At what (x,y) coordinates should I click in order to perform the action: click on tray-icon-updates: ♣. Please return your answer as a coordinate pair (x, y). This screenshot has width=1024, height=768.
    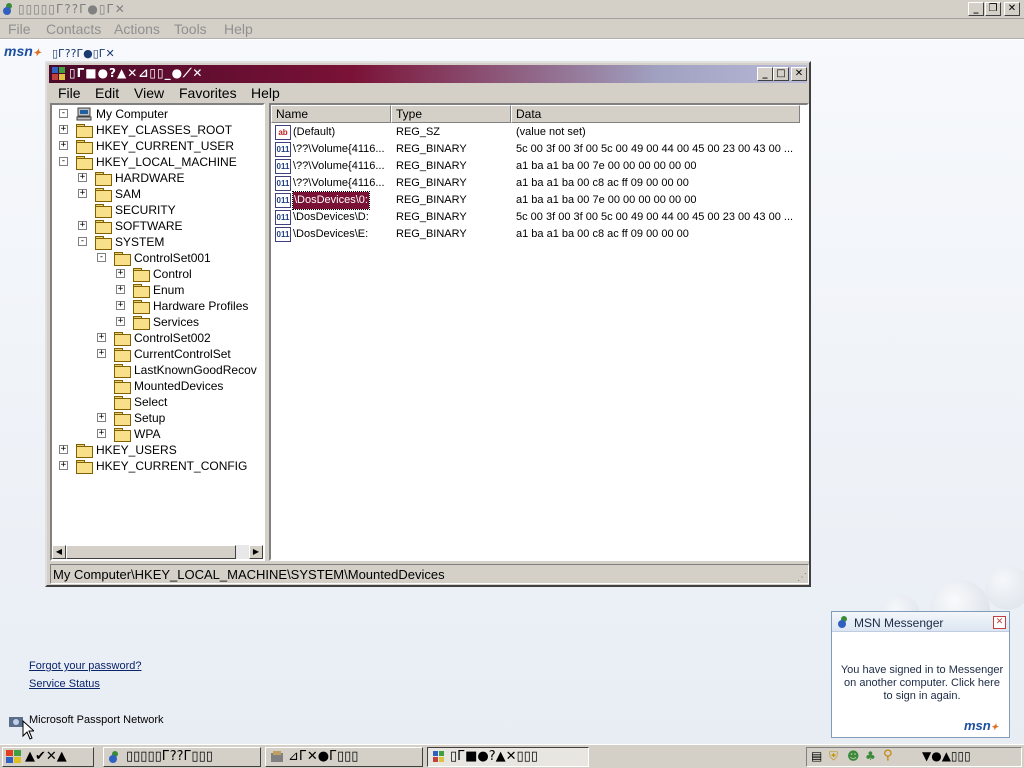
    Looking at the image, I should click on (870, 756).